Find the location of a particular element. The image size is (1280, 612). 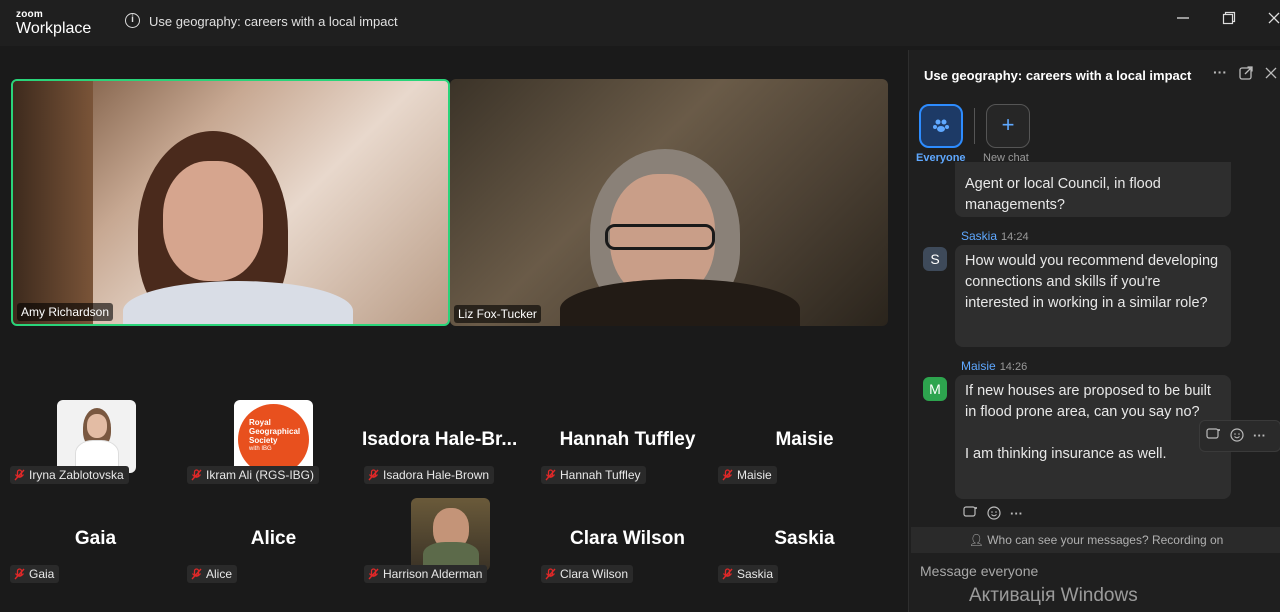

participant-label: Hannah Tuffley is located at coordinates (593, 475).